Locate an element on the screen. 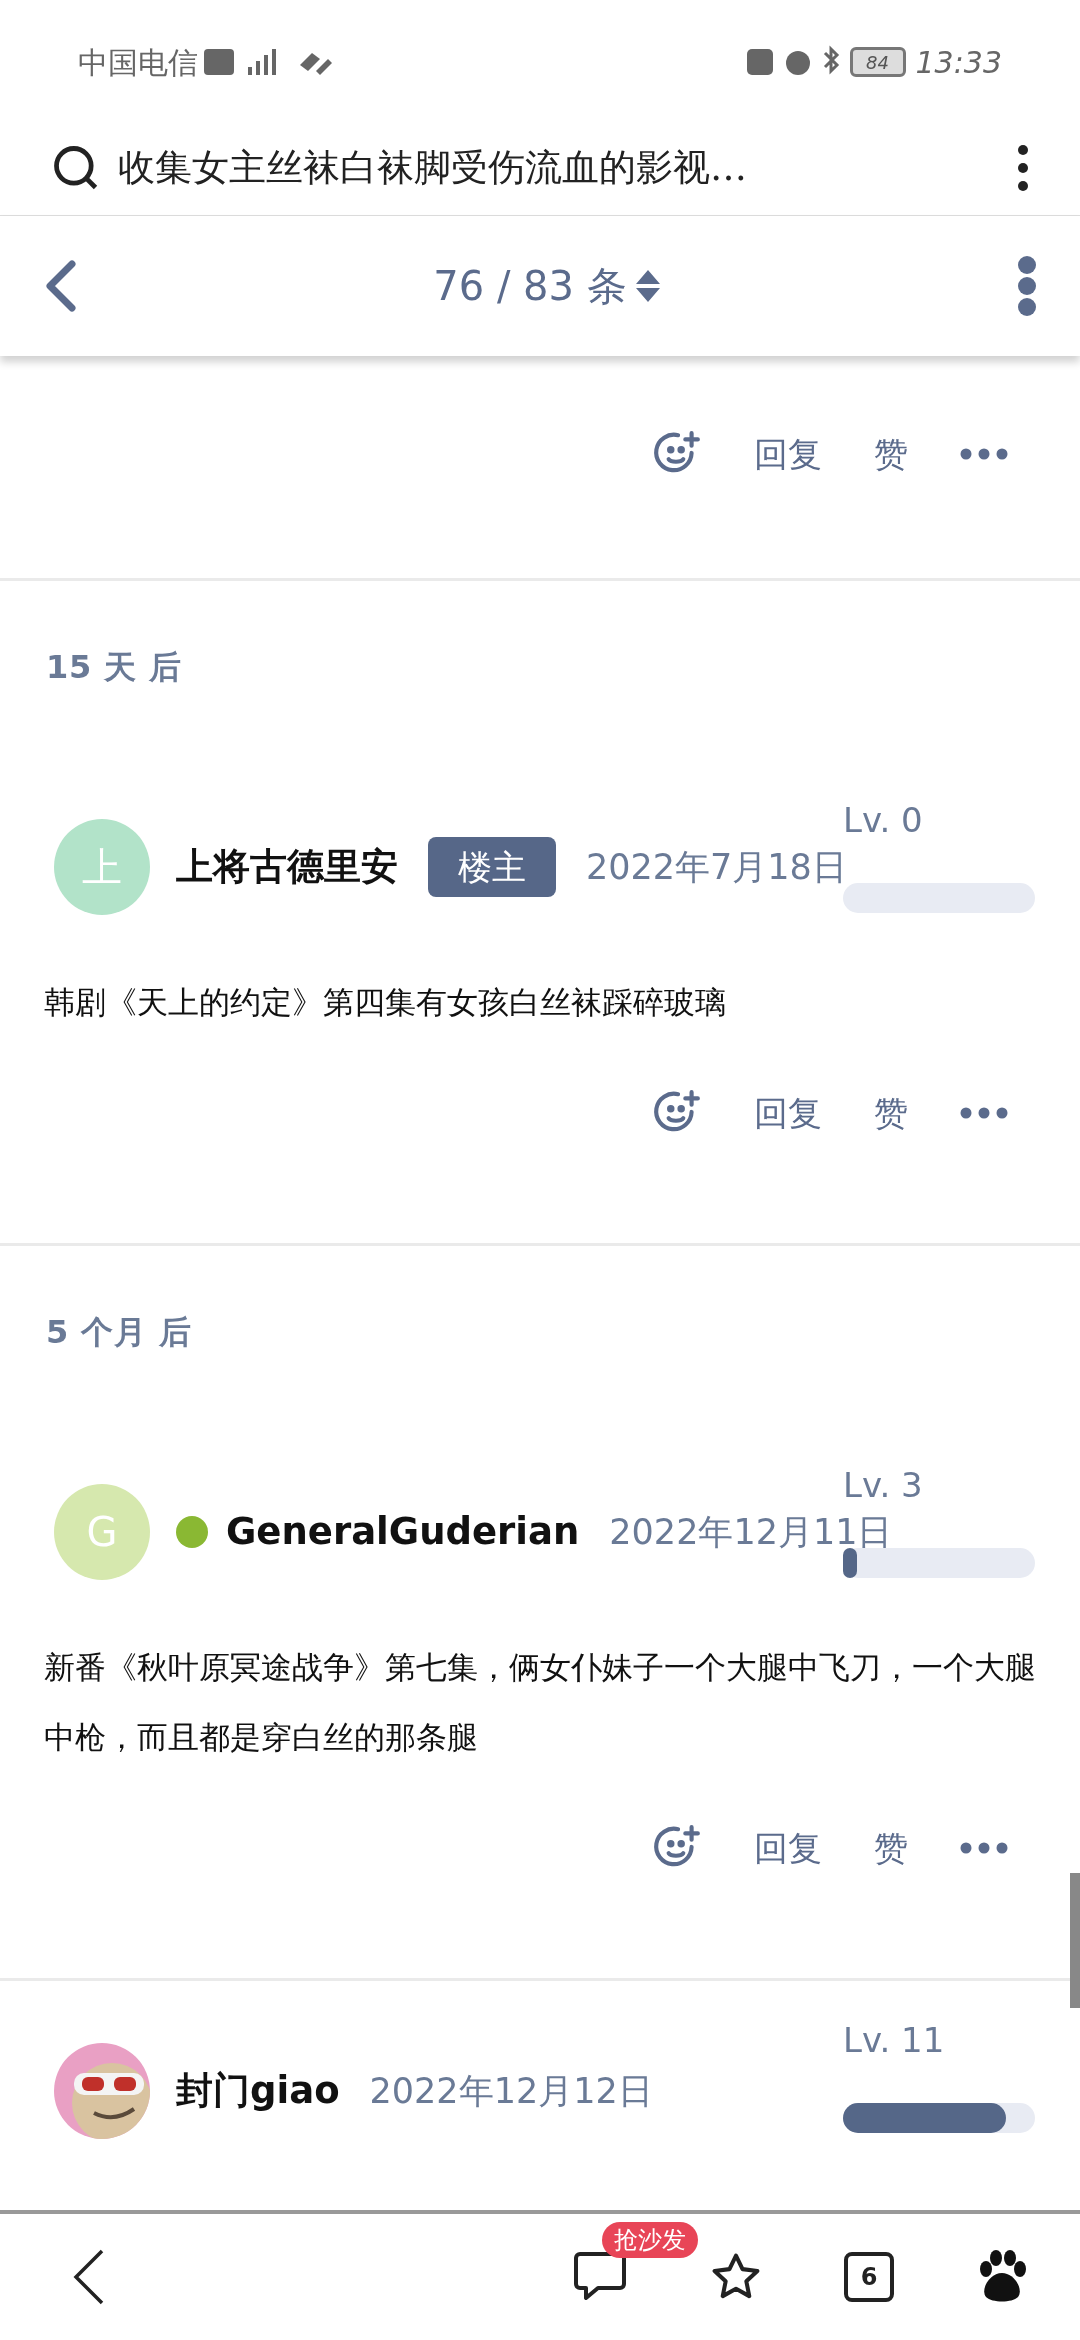 The height and width of the screenshot is (2340, 1080). post-body: 新番《秋叶原冥途战争》第七集，俩女仆妹子一个大腿中飞刀，一个大腿中枪，而且都是穿白丝的那条腿 is located at coordinates (540, 1702).